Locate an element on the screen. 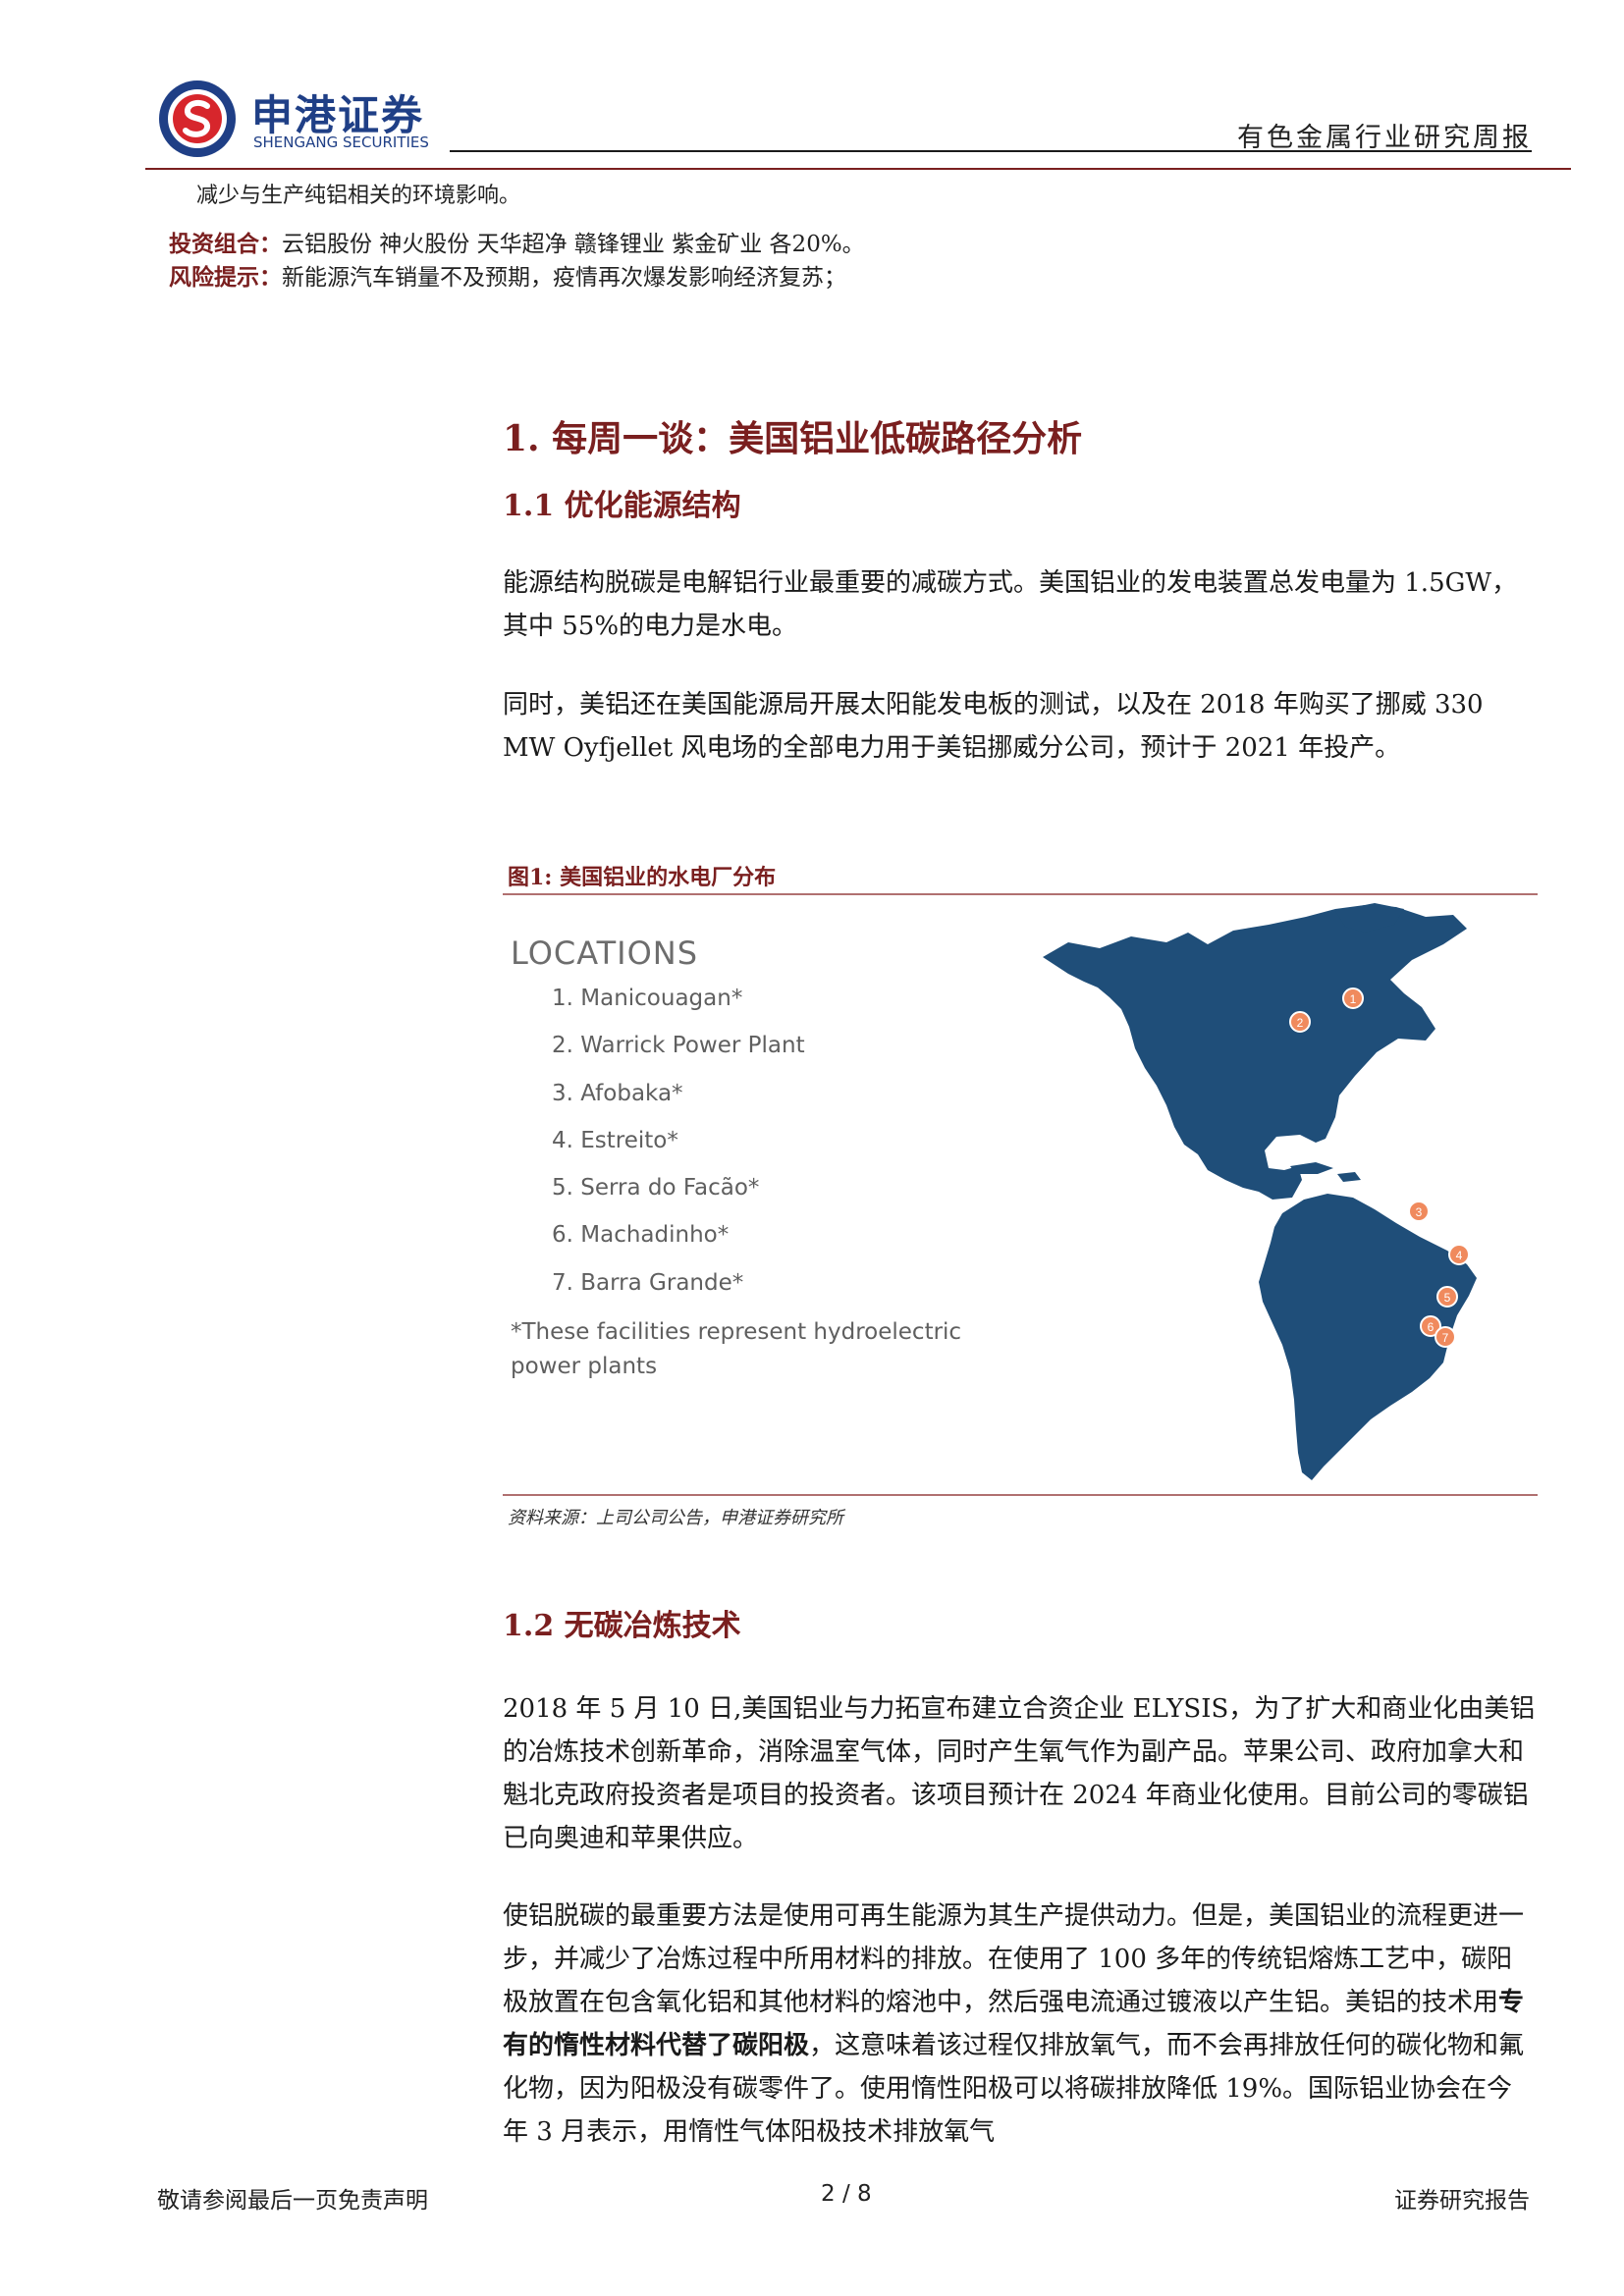  svg-text: 2 is located at coordinates (1300, 1023).